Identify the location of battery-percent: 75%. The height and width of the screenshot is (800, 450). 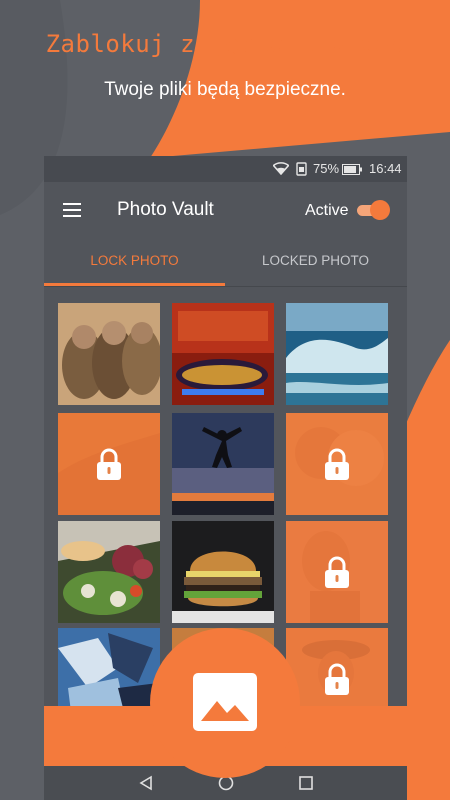
(326, 168).